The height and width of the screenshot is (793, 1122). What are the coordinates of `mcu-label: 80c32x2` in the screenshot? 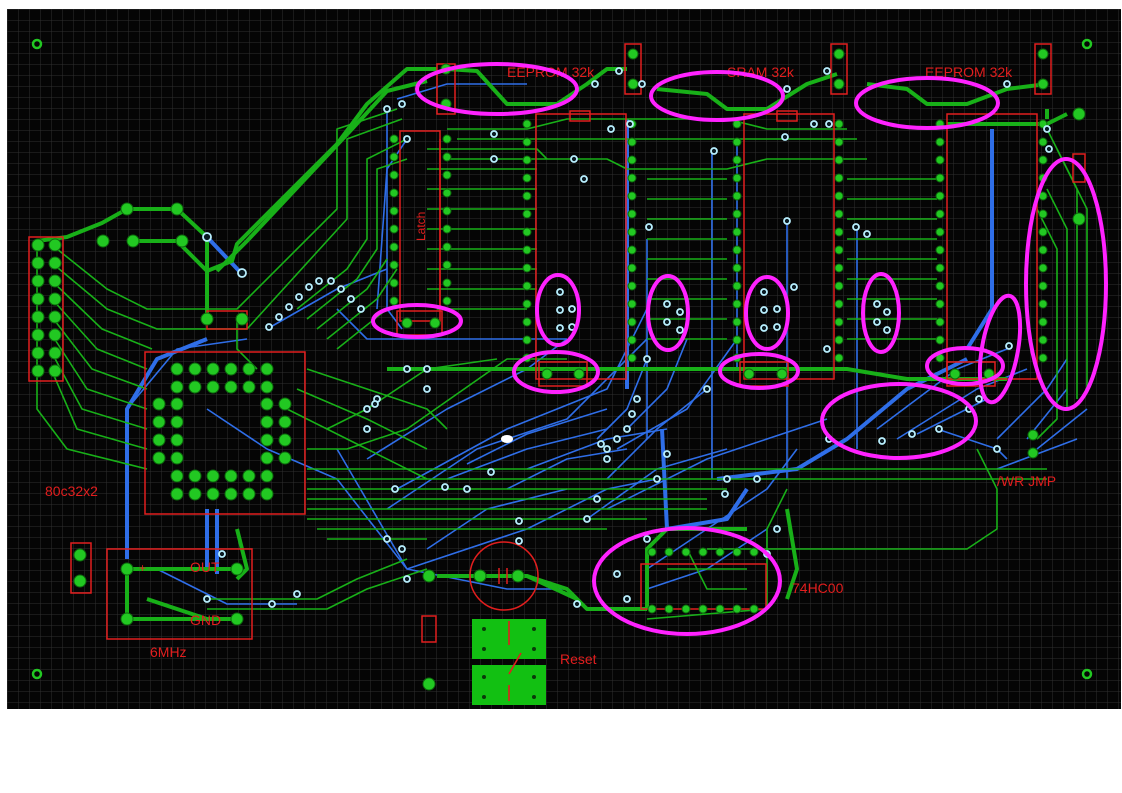 It's located at (71, 491).